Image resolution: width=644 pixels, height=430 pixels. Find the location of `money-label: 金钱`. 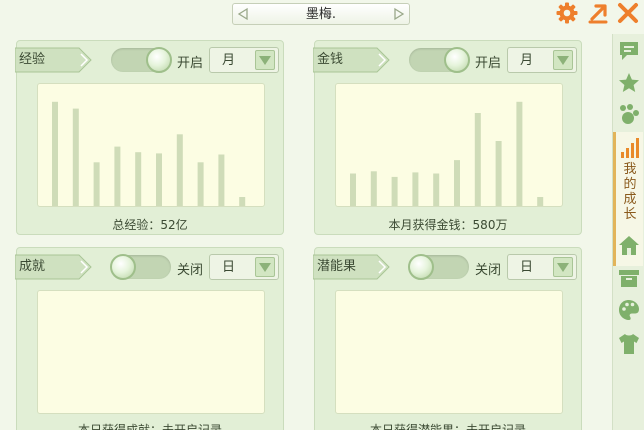

money-label: 金钱 is located at coordinates (330, 59).